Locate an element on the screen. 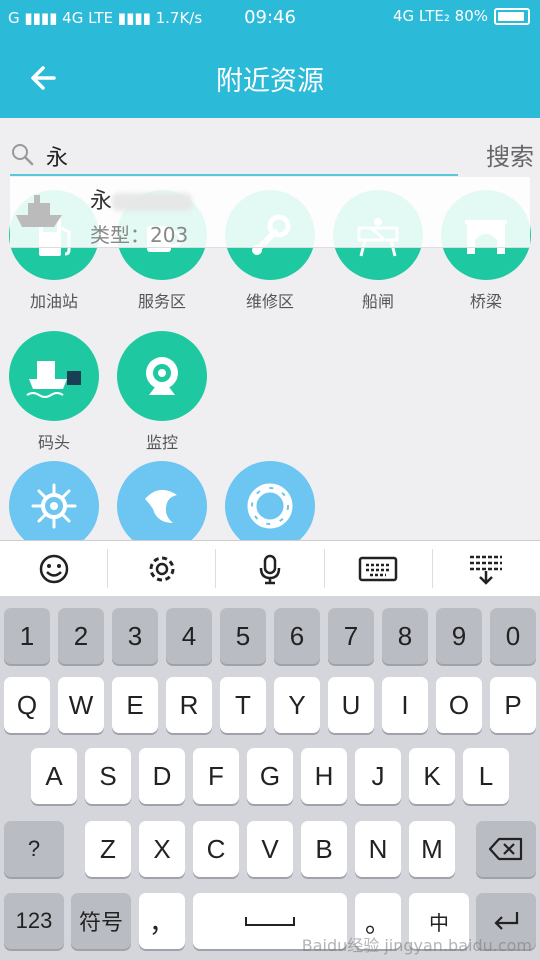  key-j: J is located at coordinates (378, 776).